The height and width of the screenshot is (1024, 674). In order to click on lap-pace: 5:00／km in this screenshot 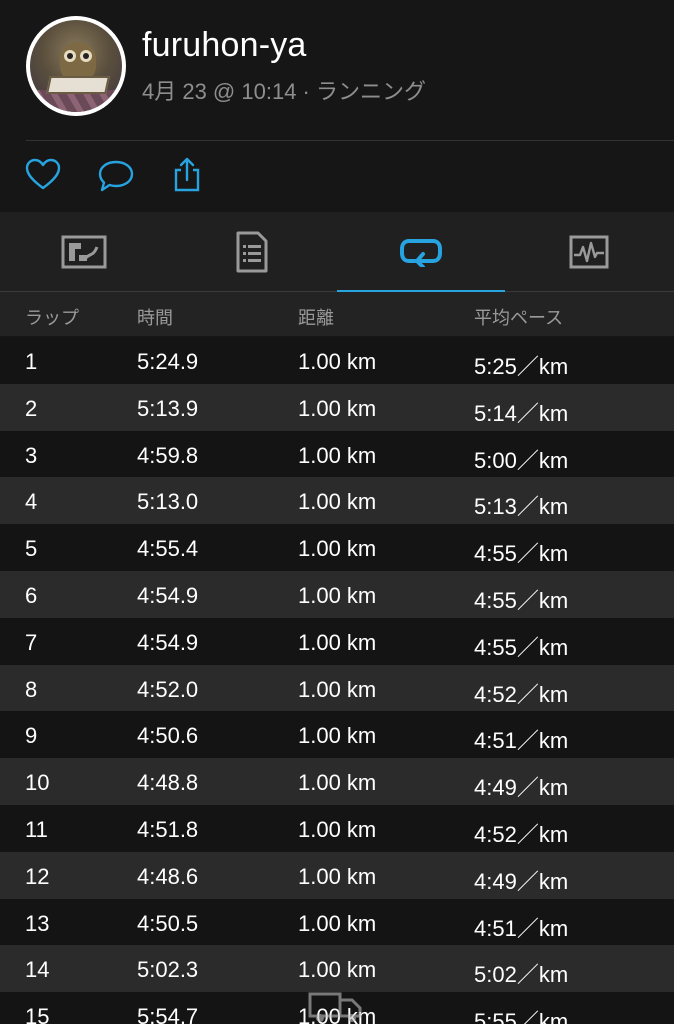, I will do `click(521, 460)`.